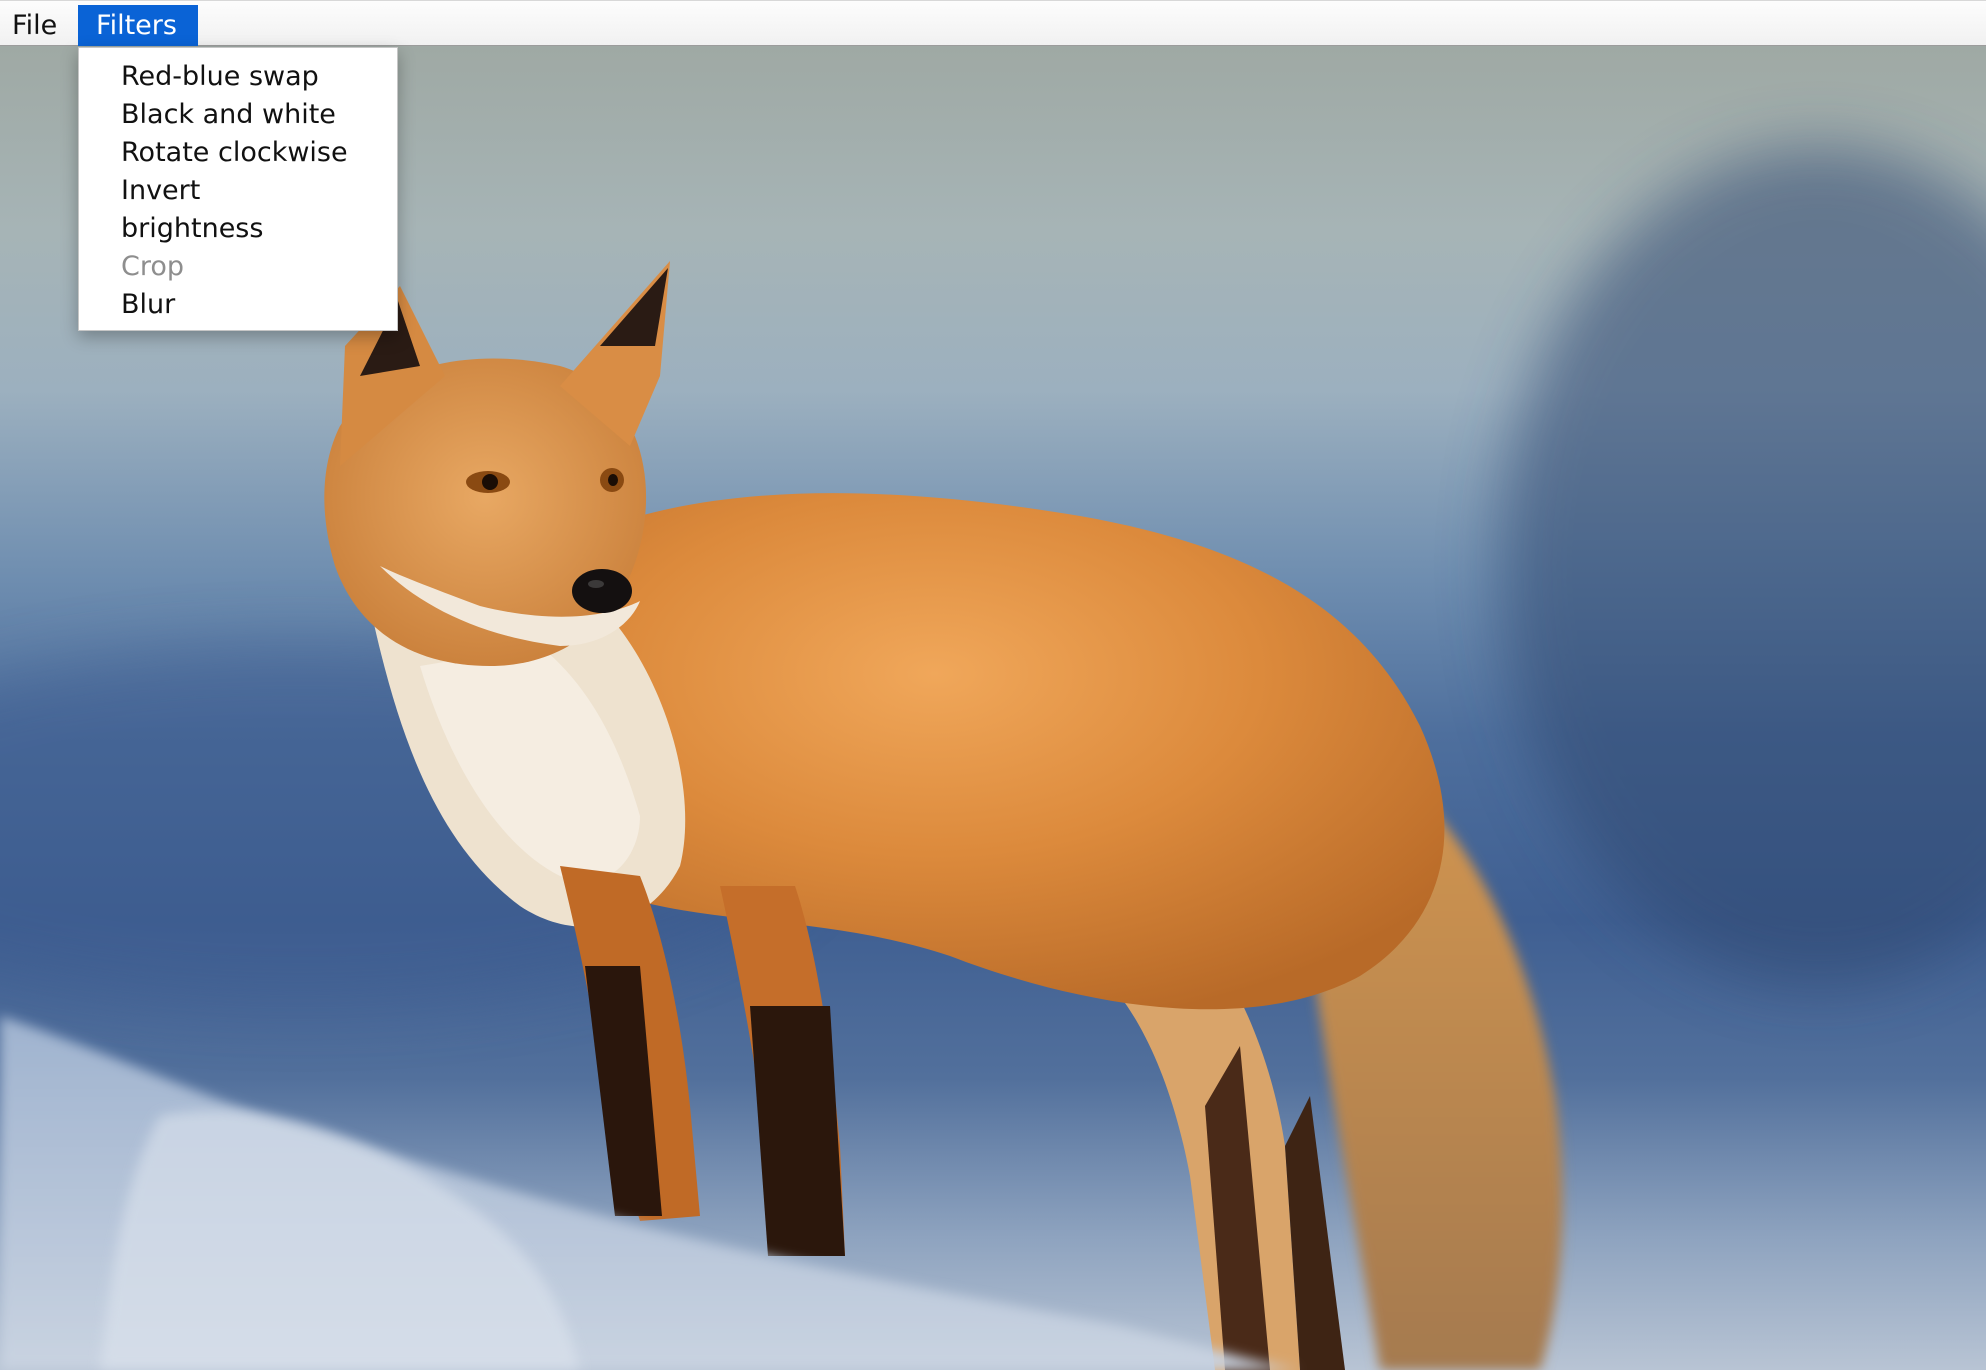 Image resolution: width=1986 pixels, height=1370 pixels. What do you see at coordinates (138, 25) in the screenshot?
I see `menu-filters: Filters` at bounding box center [138, 25].